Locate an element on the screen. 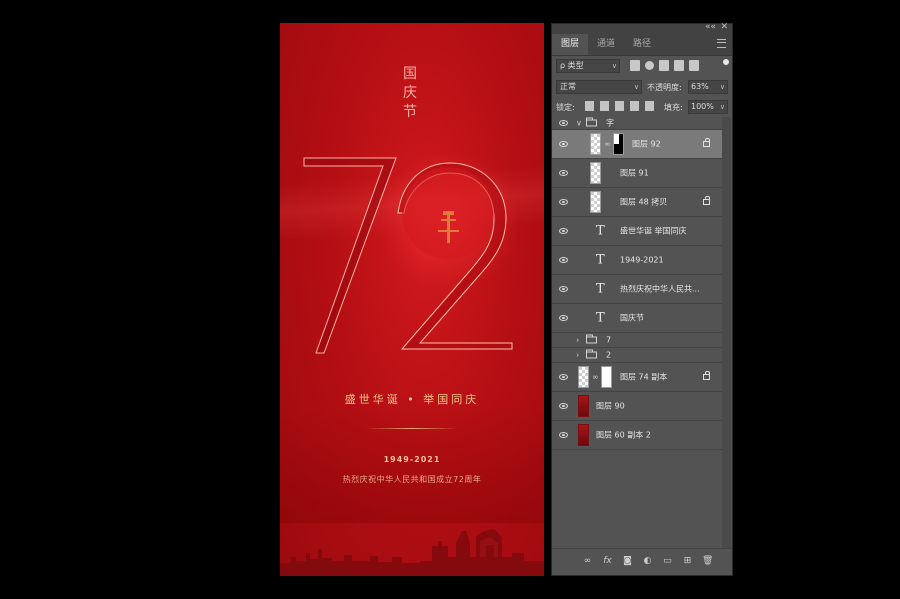  fx-icon: fx is located at coordinates (607, 561).